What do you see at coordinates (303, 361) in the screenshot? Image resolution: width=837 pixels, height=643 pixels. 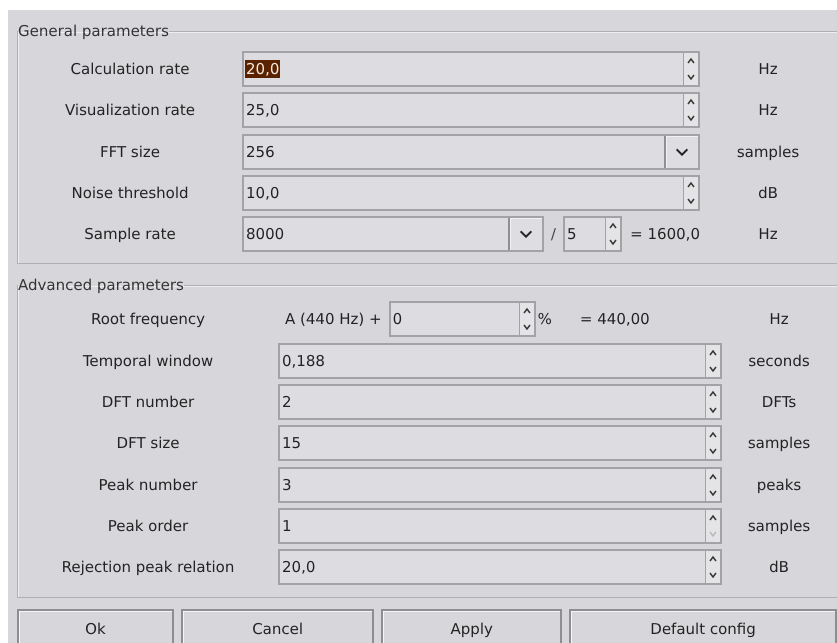 I see `field-value: 0,188` at bounding box center [303, 361].